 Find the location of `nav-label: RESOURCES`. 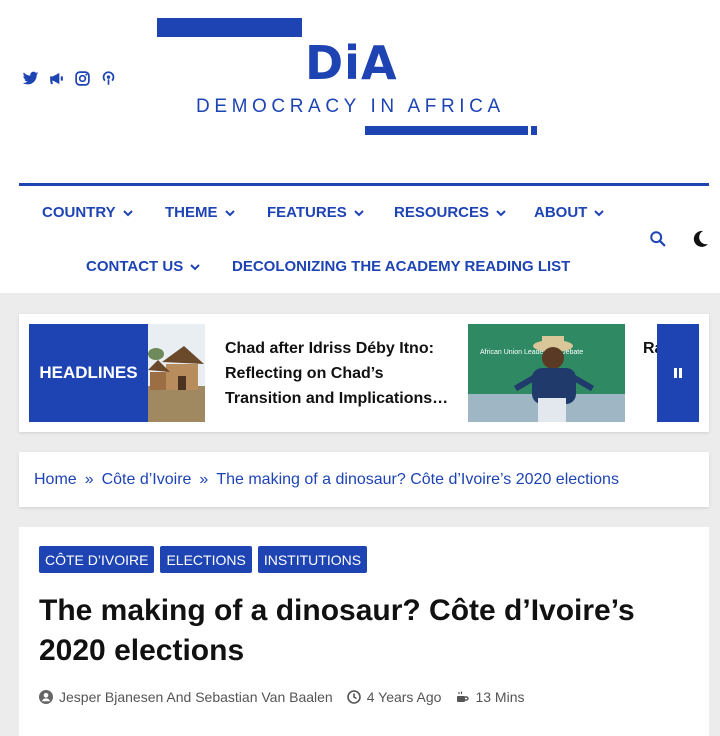

nav-label: RESOURCES is located at coordinates (442, 212).